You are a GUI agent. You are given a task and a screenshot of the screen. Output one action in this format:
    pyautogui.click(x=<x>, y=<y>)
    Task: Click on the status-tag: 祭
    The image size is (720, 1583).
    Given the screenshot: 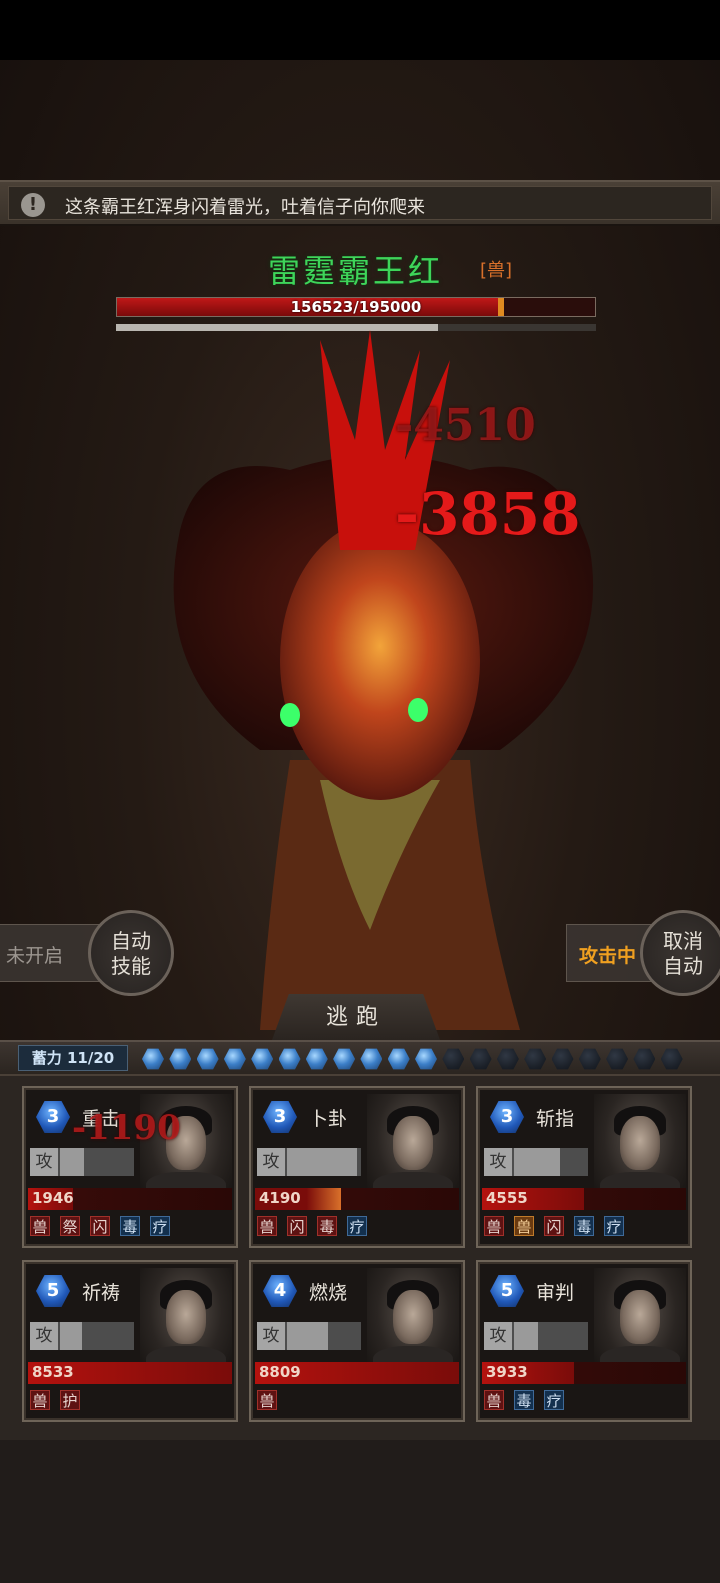 What is the action you would take?
    pyautogui.click(x=70, y=1226)
    